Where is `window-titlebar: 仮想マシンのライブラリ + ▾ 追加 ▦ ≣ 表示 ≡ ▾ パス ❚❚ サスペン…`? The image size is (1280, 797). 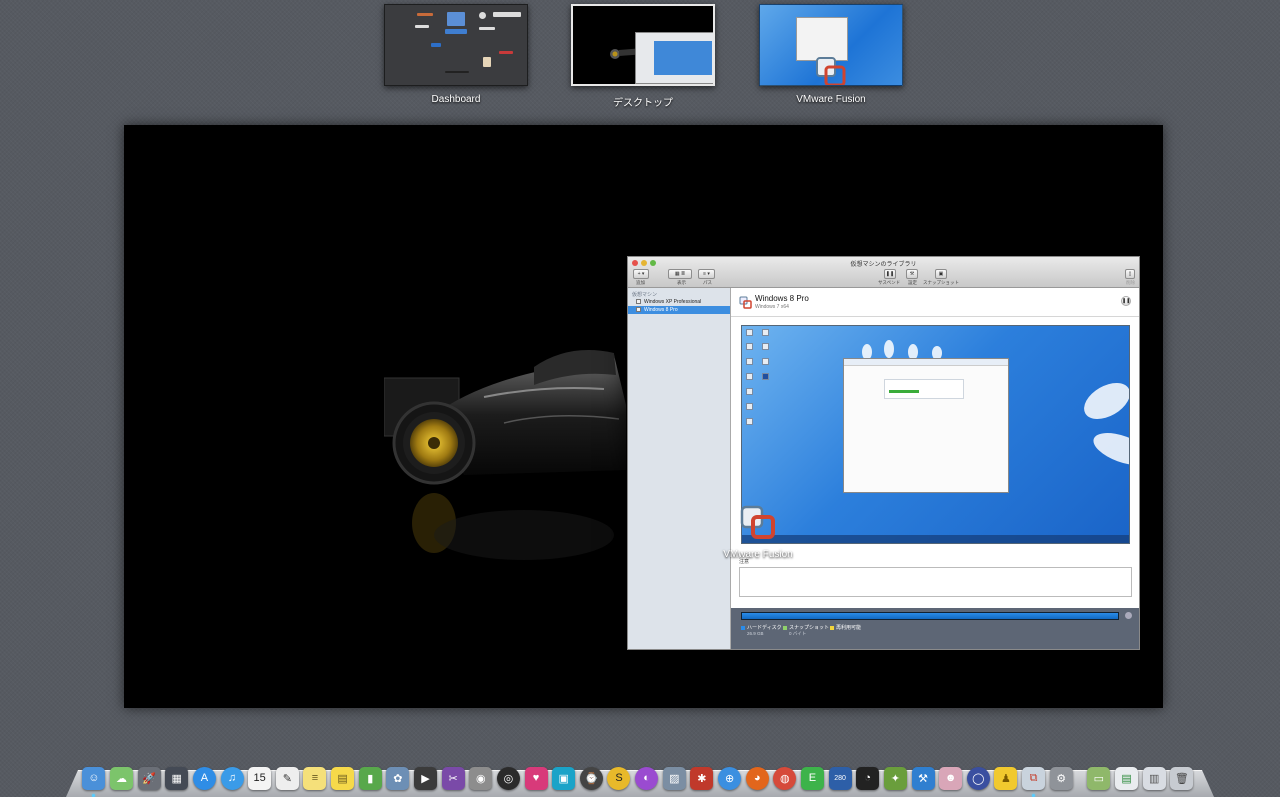 window-titlebar: 仮想マシンのライブラリ + ▾ 追加 ▦ ≣ 表示 ≡ ▾ パス ❚❚ サスペン… is located at coordinates (883, 272).